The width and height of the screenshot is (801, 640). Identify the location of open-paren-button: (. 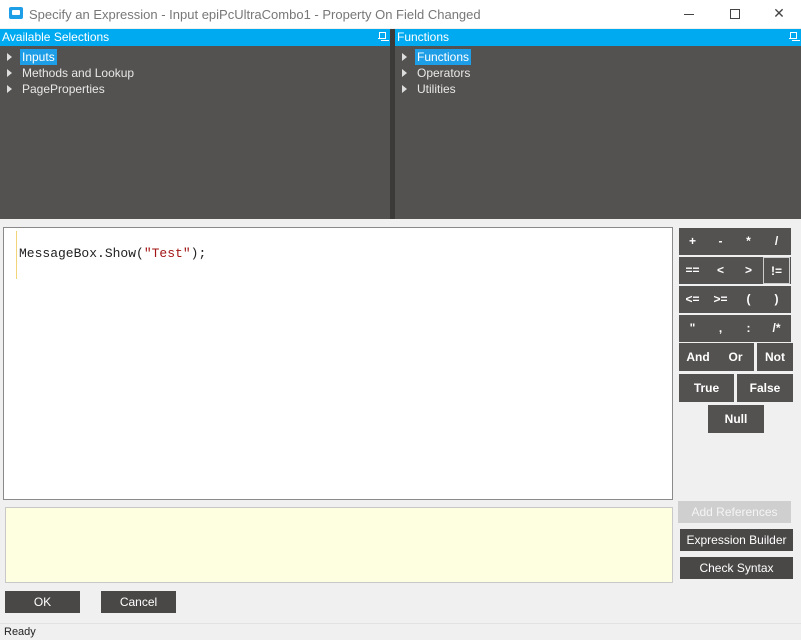
(748, 299).